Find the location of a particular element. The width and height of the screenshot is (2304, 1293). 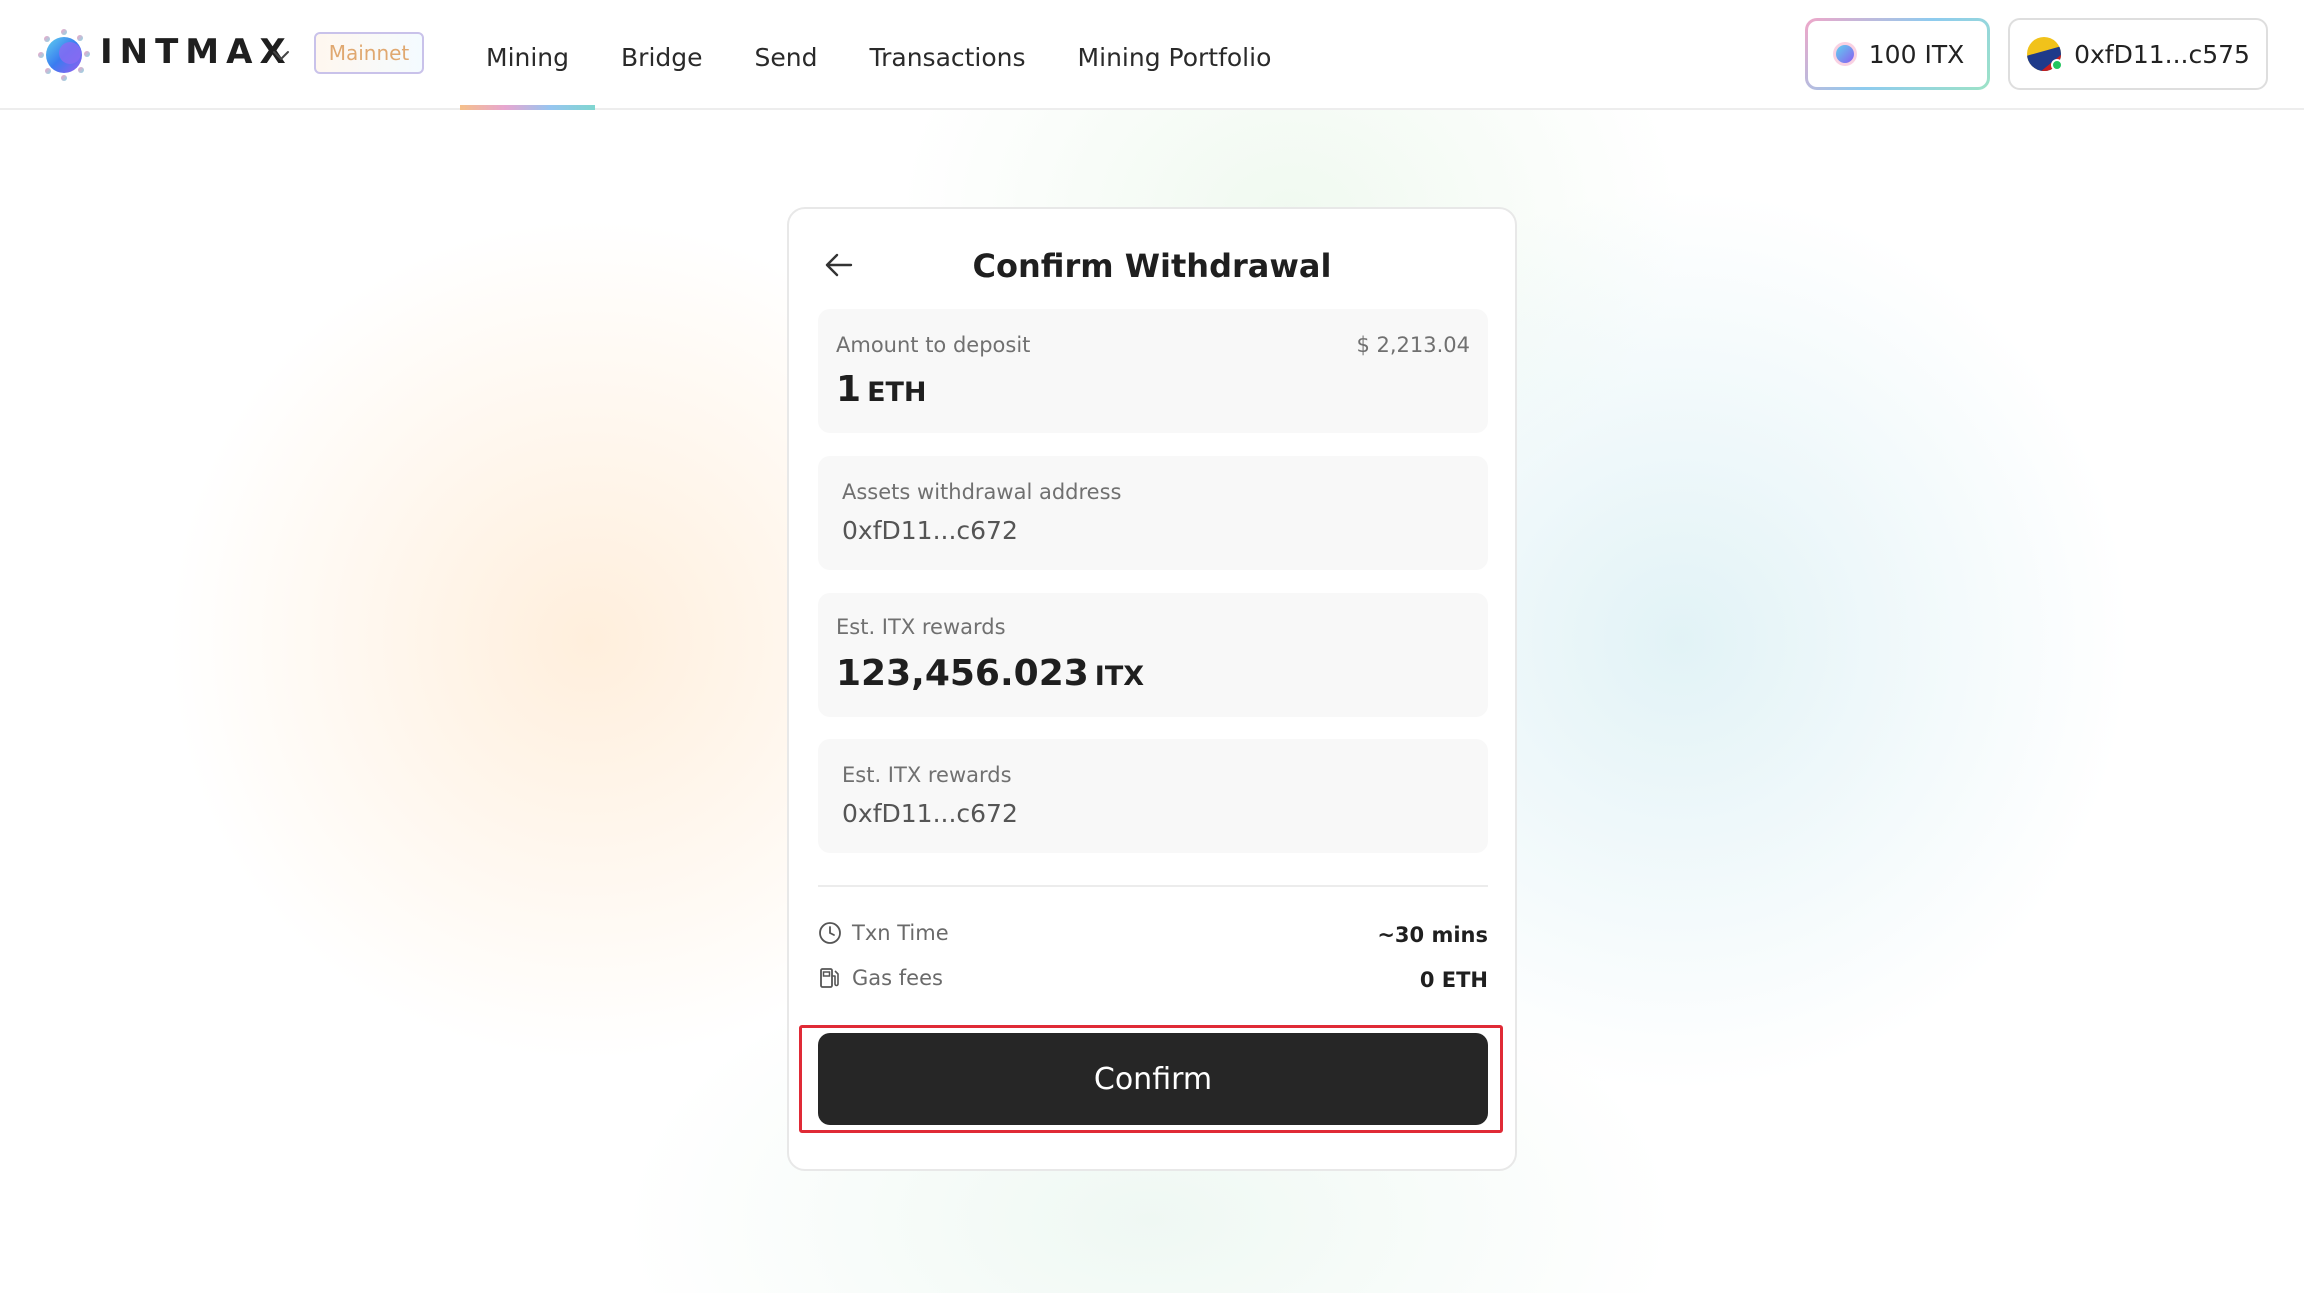

rewards-unit: ITX is located at coordinates (1119, 676).